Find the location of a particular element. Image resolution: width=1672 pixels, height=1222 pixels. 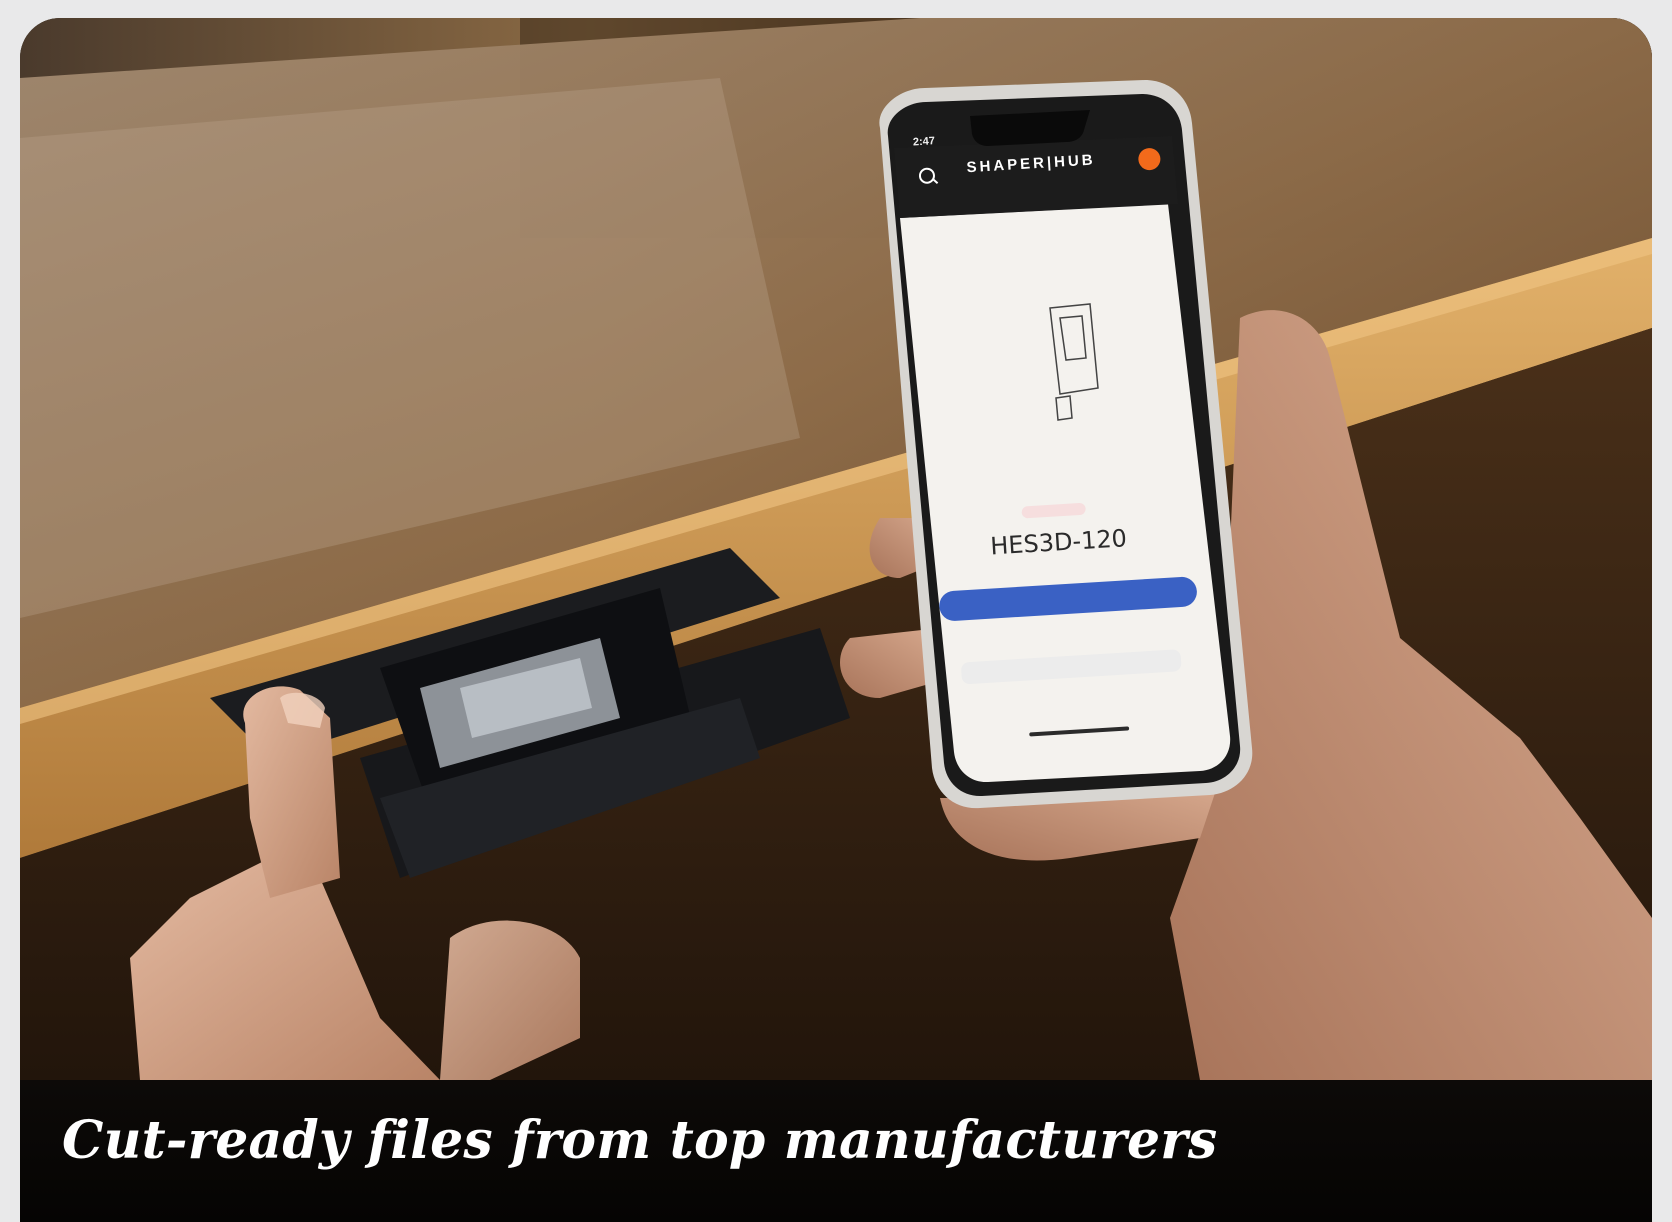

search-icon is located at coordinates (927, 176).